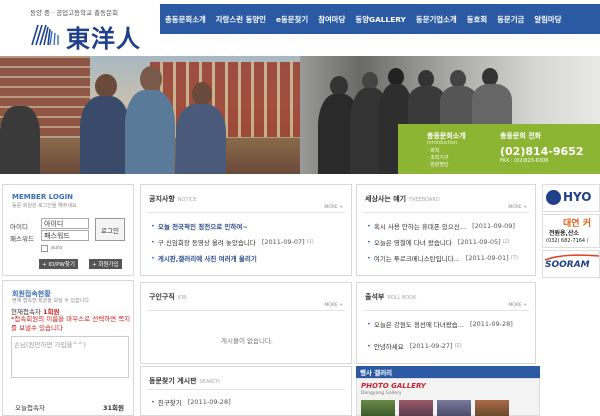 The width and height of the screenshot is (600, 416). What do you see at coordinates (45, 35) in the screenshot?
I see `wave-icon` at bounding box center [45, 35].